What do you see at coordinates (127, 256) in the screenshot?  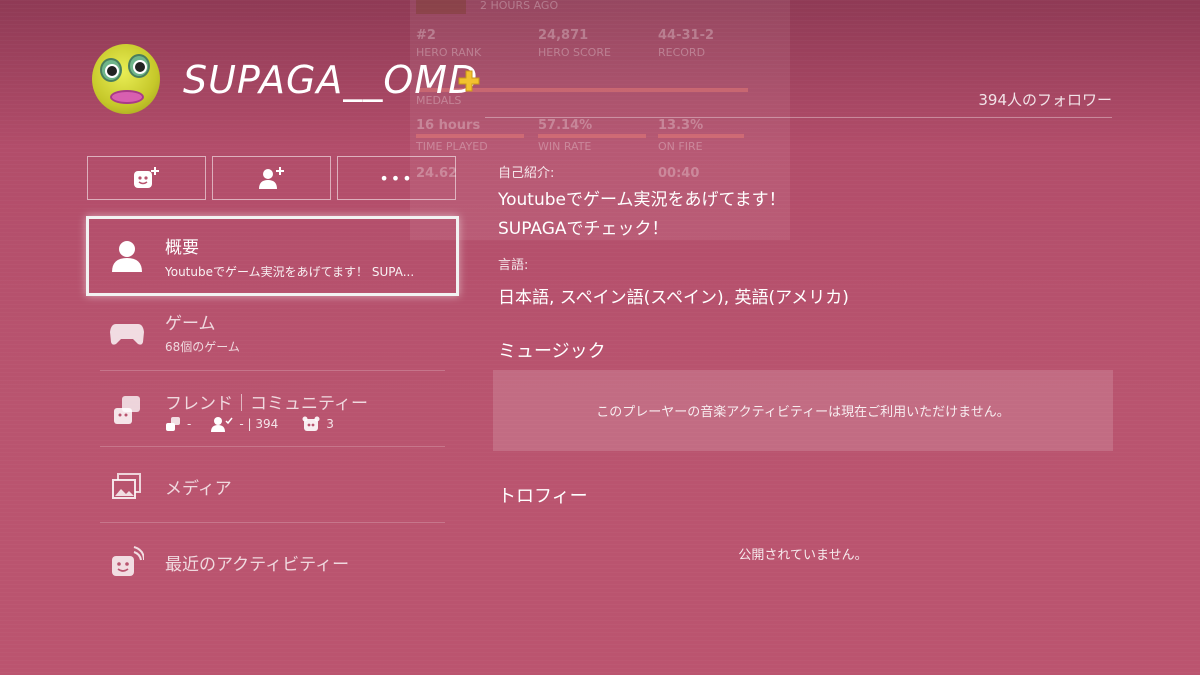 I see `person-icon` at bounding box center [127, 256].